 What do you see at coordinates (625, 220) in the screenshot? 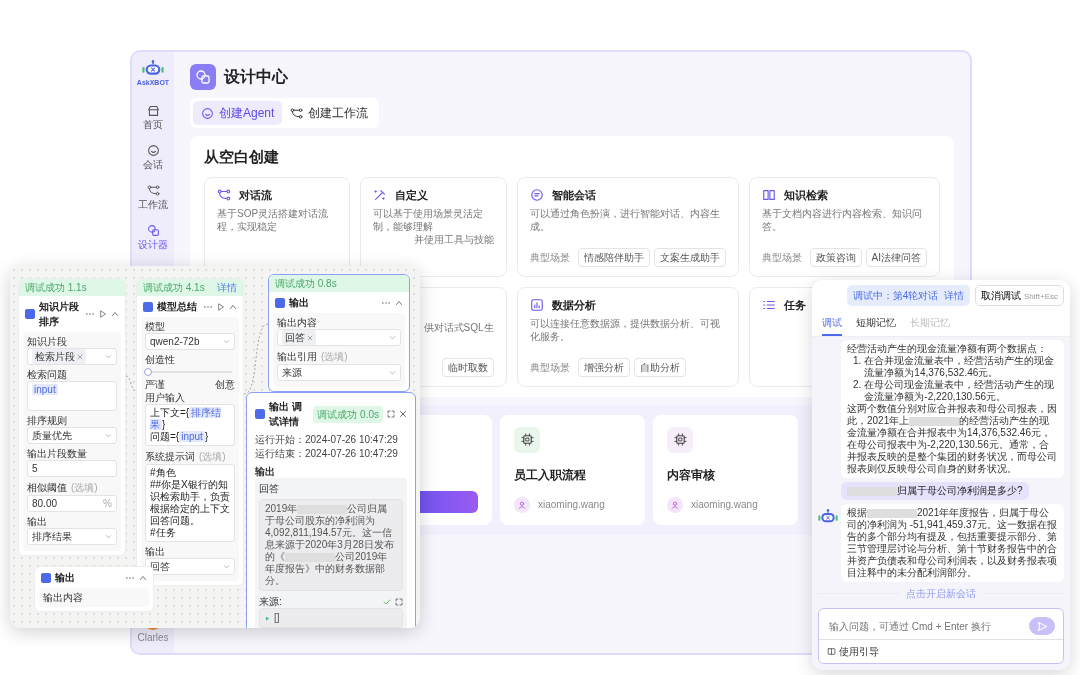
I see `card-description: 可以通过角色扮演，进行智能对话、内容生成。` at bounding box center [625, 220].